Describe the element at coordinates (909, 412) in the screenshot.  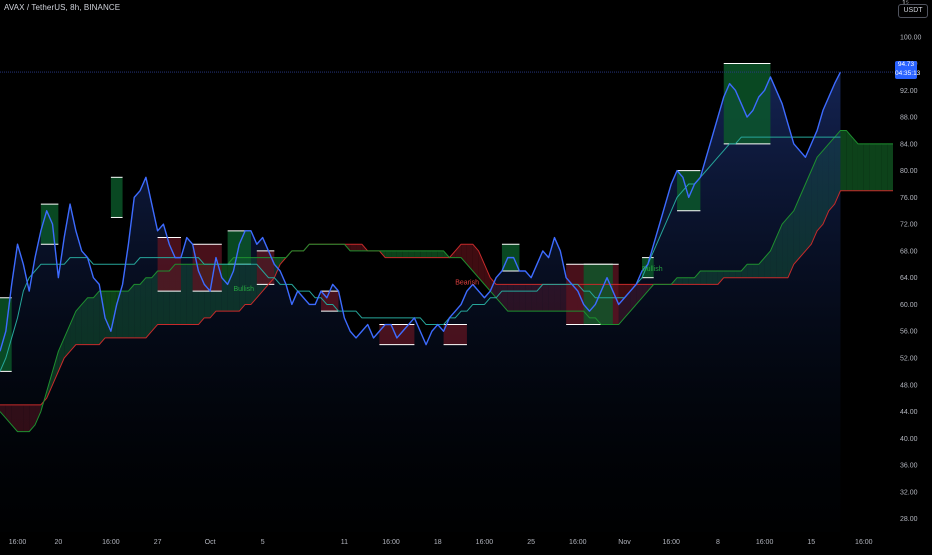
I see `y-tick-label: 44.00` at that location.